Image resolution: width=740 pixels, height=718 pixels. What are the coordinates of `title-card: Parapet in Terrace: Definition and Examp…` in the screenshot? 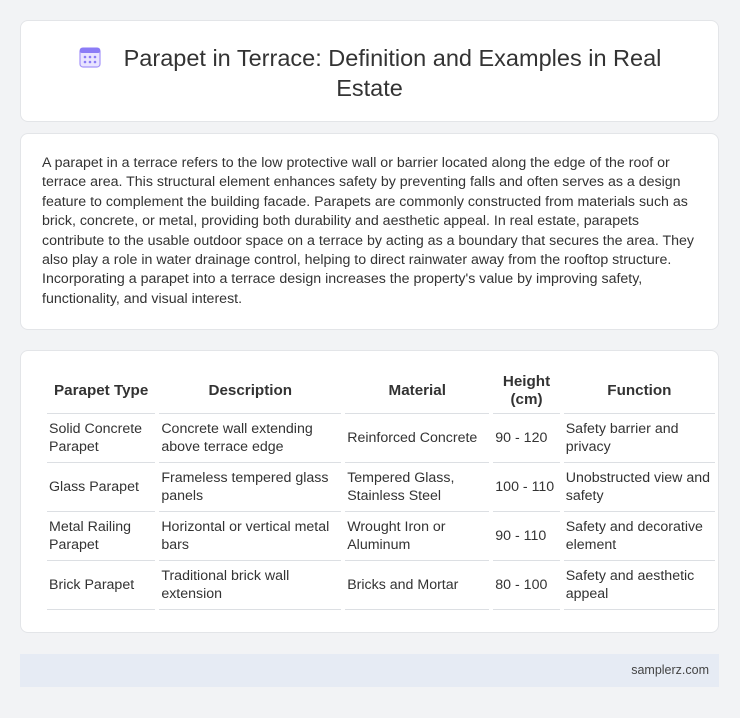 It's located at (369, 71).